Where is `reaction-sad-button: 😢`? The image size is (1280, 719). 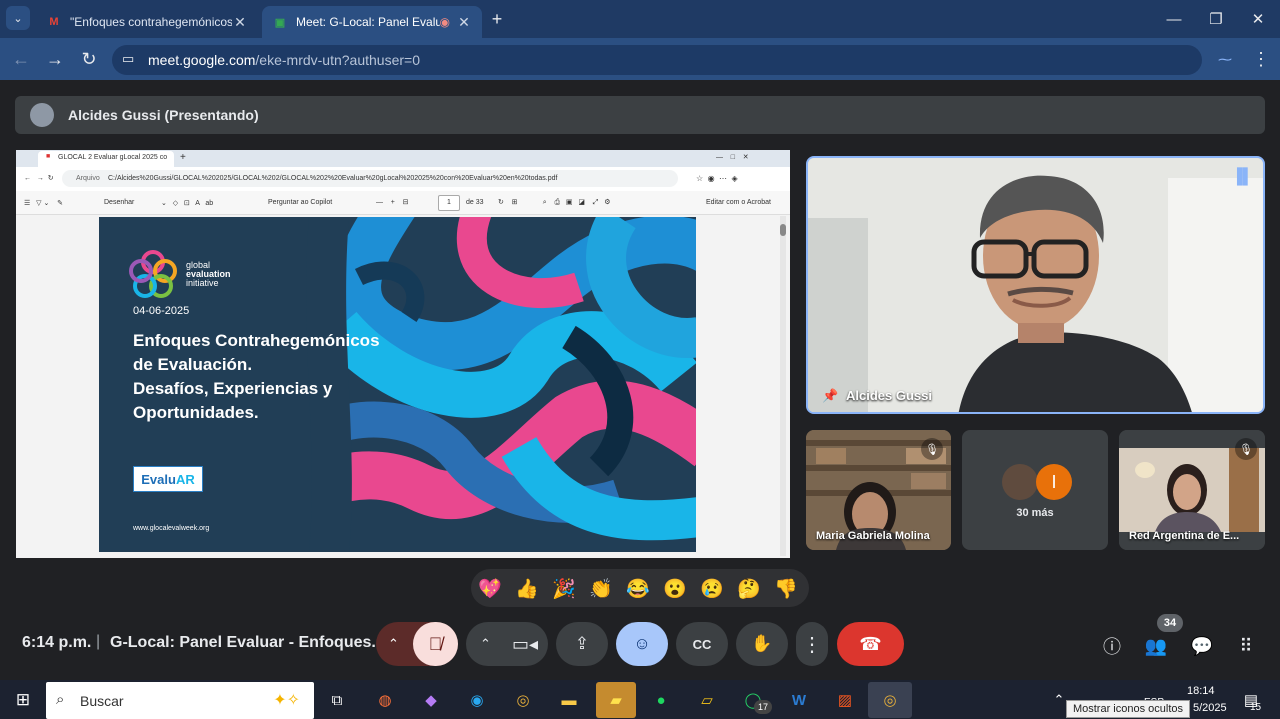
reaction-sad-button: 😢 is located at coordinates (712, 589).